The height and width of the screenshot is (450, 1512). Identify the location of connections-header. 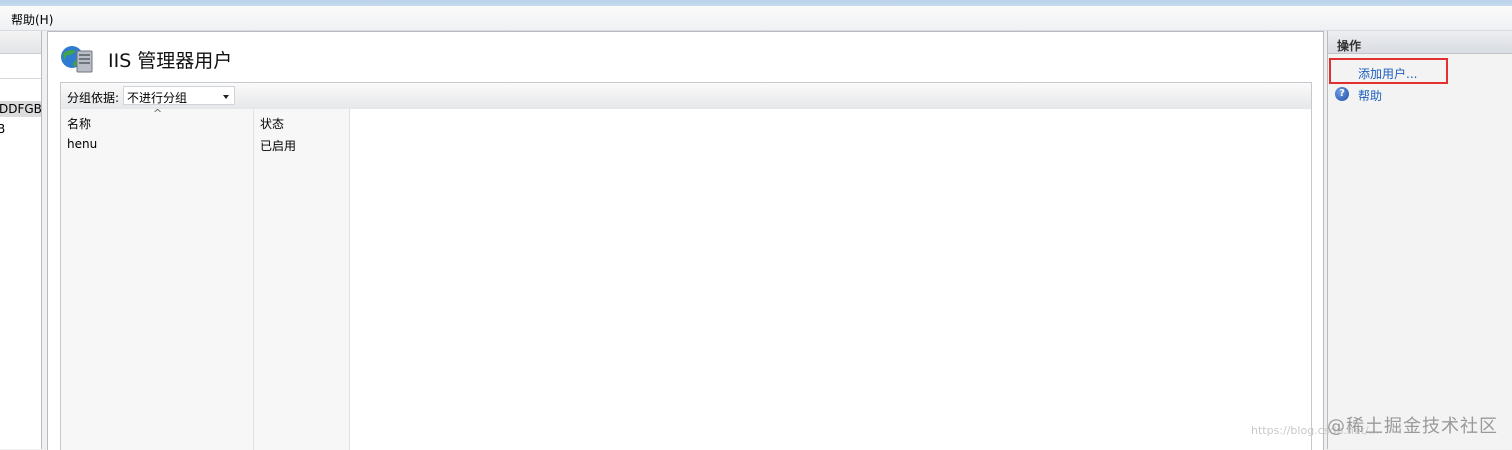
(20, 42).